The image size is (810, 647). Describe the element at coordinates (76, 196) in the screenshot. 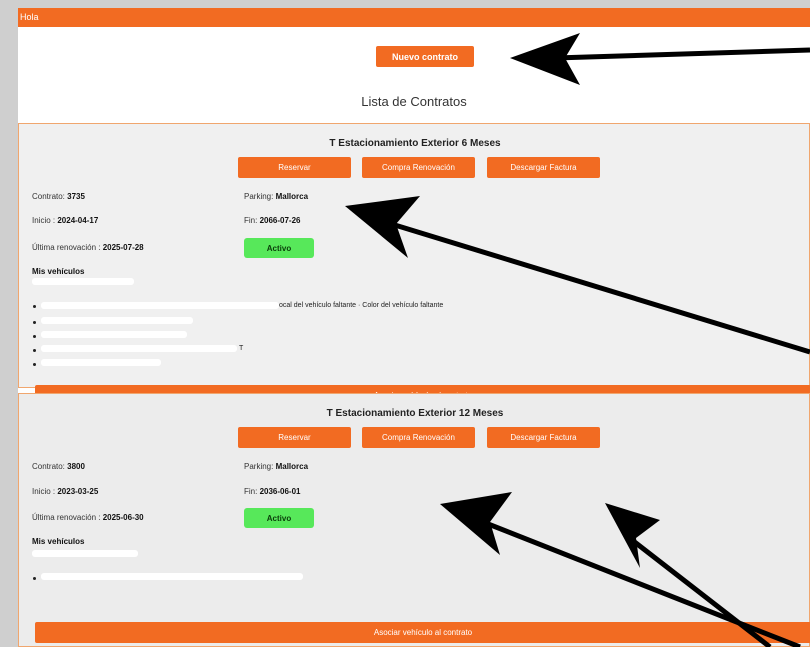

I see `contract-number-value: 3735` at that location.